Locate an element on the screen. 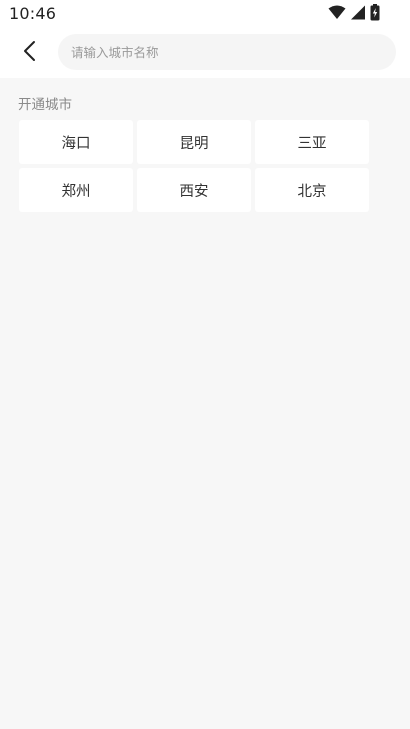 The height and width of the screenshot is (729, 410). city-button: 昆明 is located at coordinates (194, 142).